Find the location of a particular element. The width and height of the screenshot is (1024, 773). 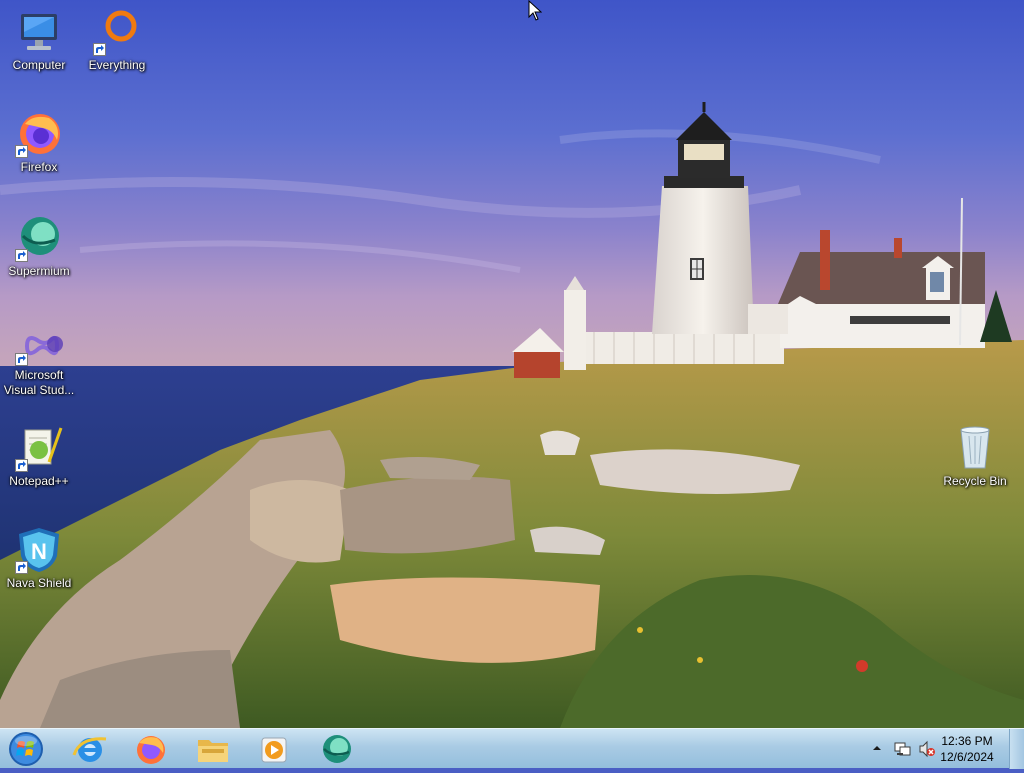

desktop-icon-label: Firefox is located at coordinates (39, 167).